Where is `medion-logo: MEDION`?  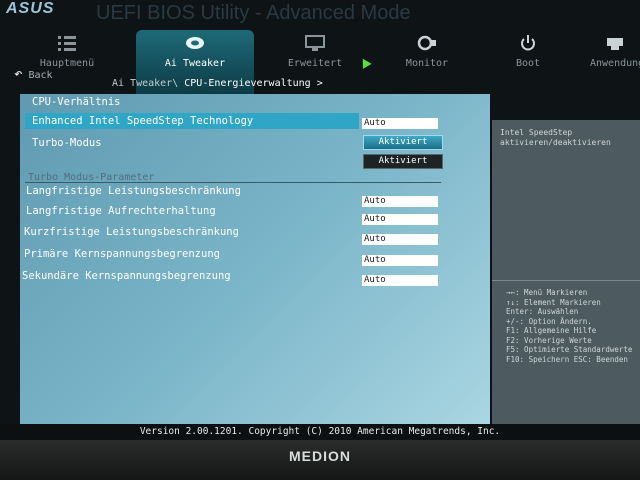
medion-logo: MEDION is located at coordinates (320, 456).